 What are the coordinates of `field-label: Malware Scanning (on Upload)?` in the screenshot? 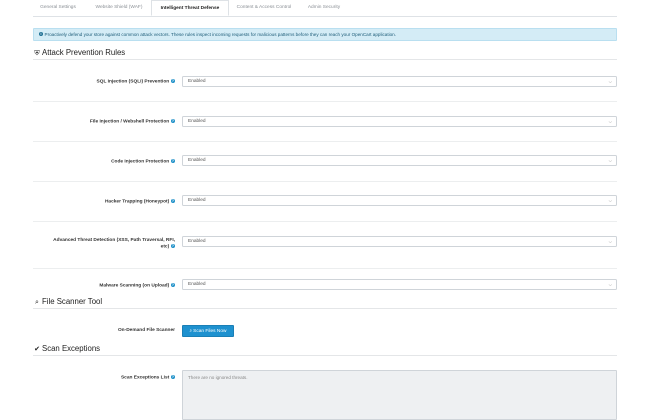 It's located at (104, 285).